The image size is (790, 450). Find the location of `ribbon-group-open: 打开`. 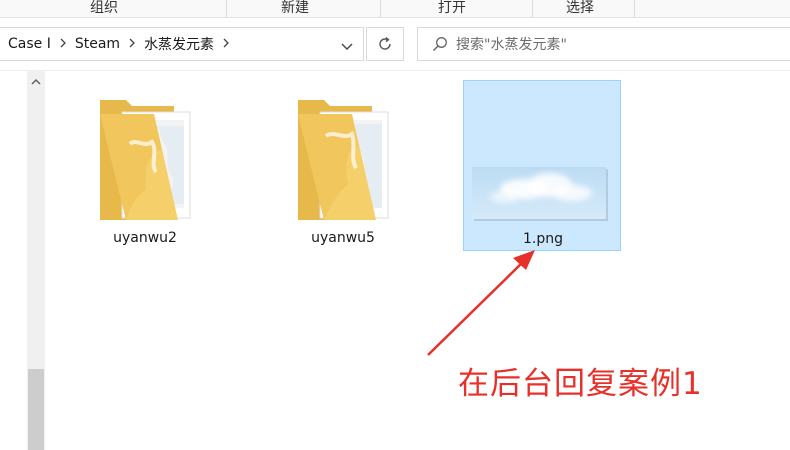

ribbon-group-open: 打开 is located at coordinates (452, 8).